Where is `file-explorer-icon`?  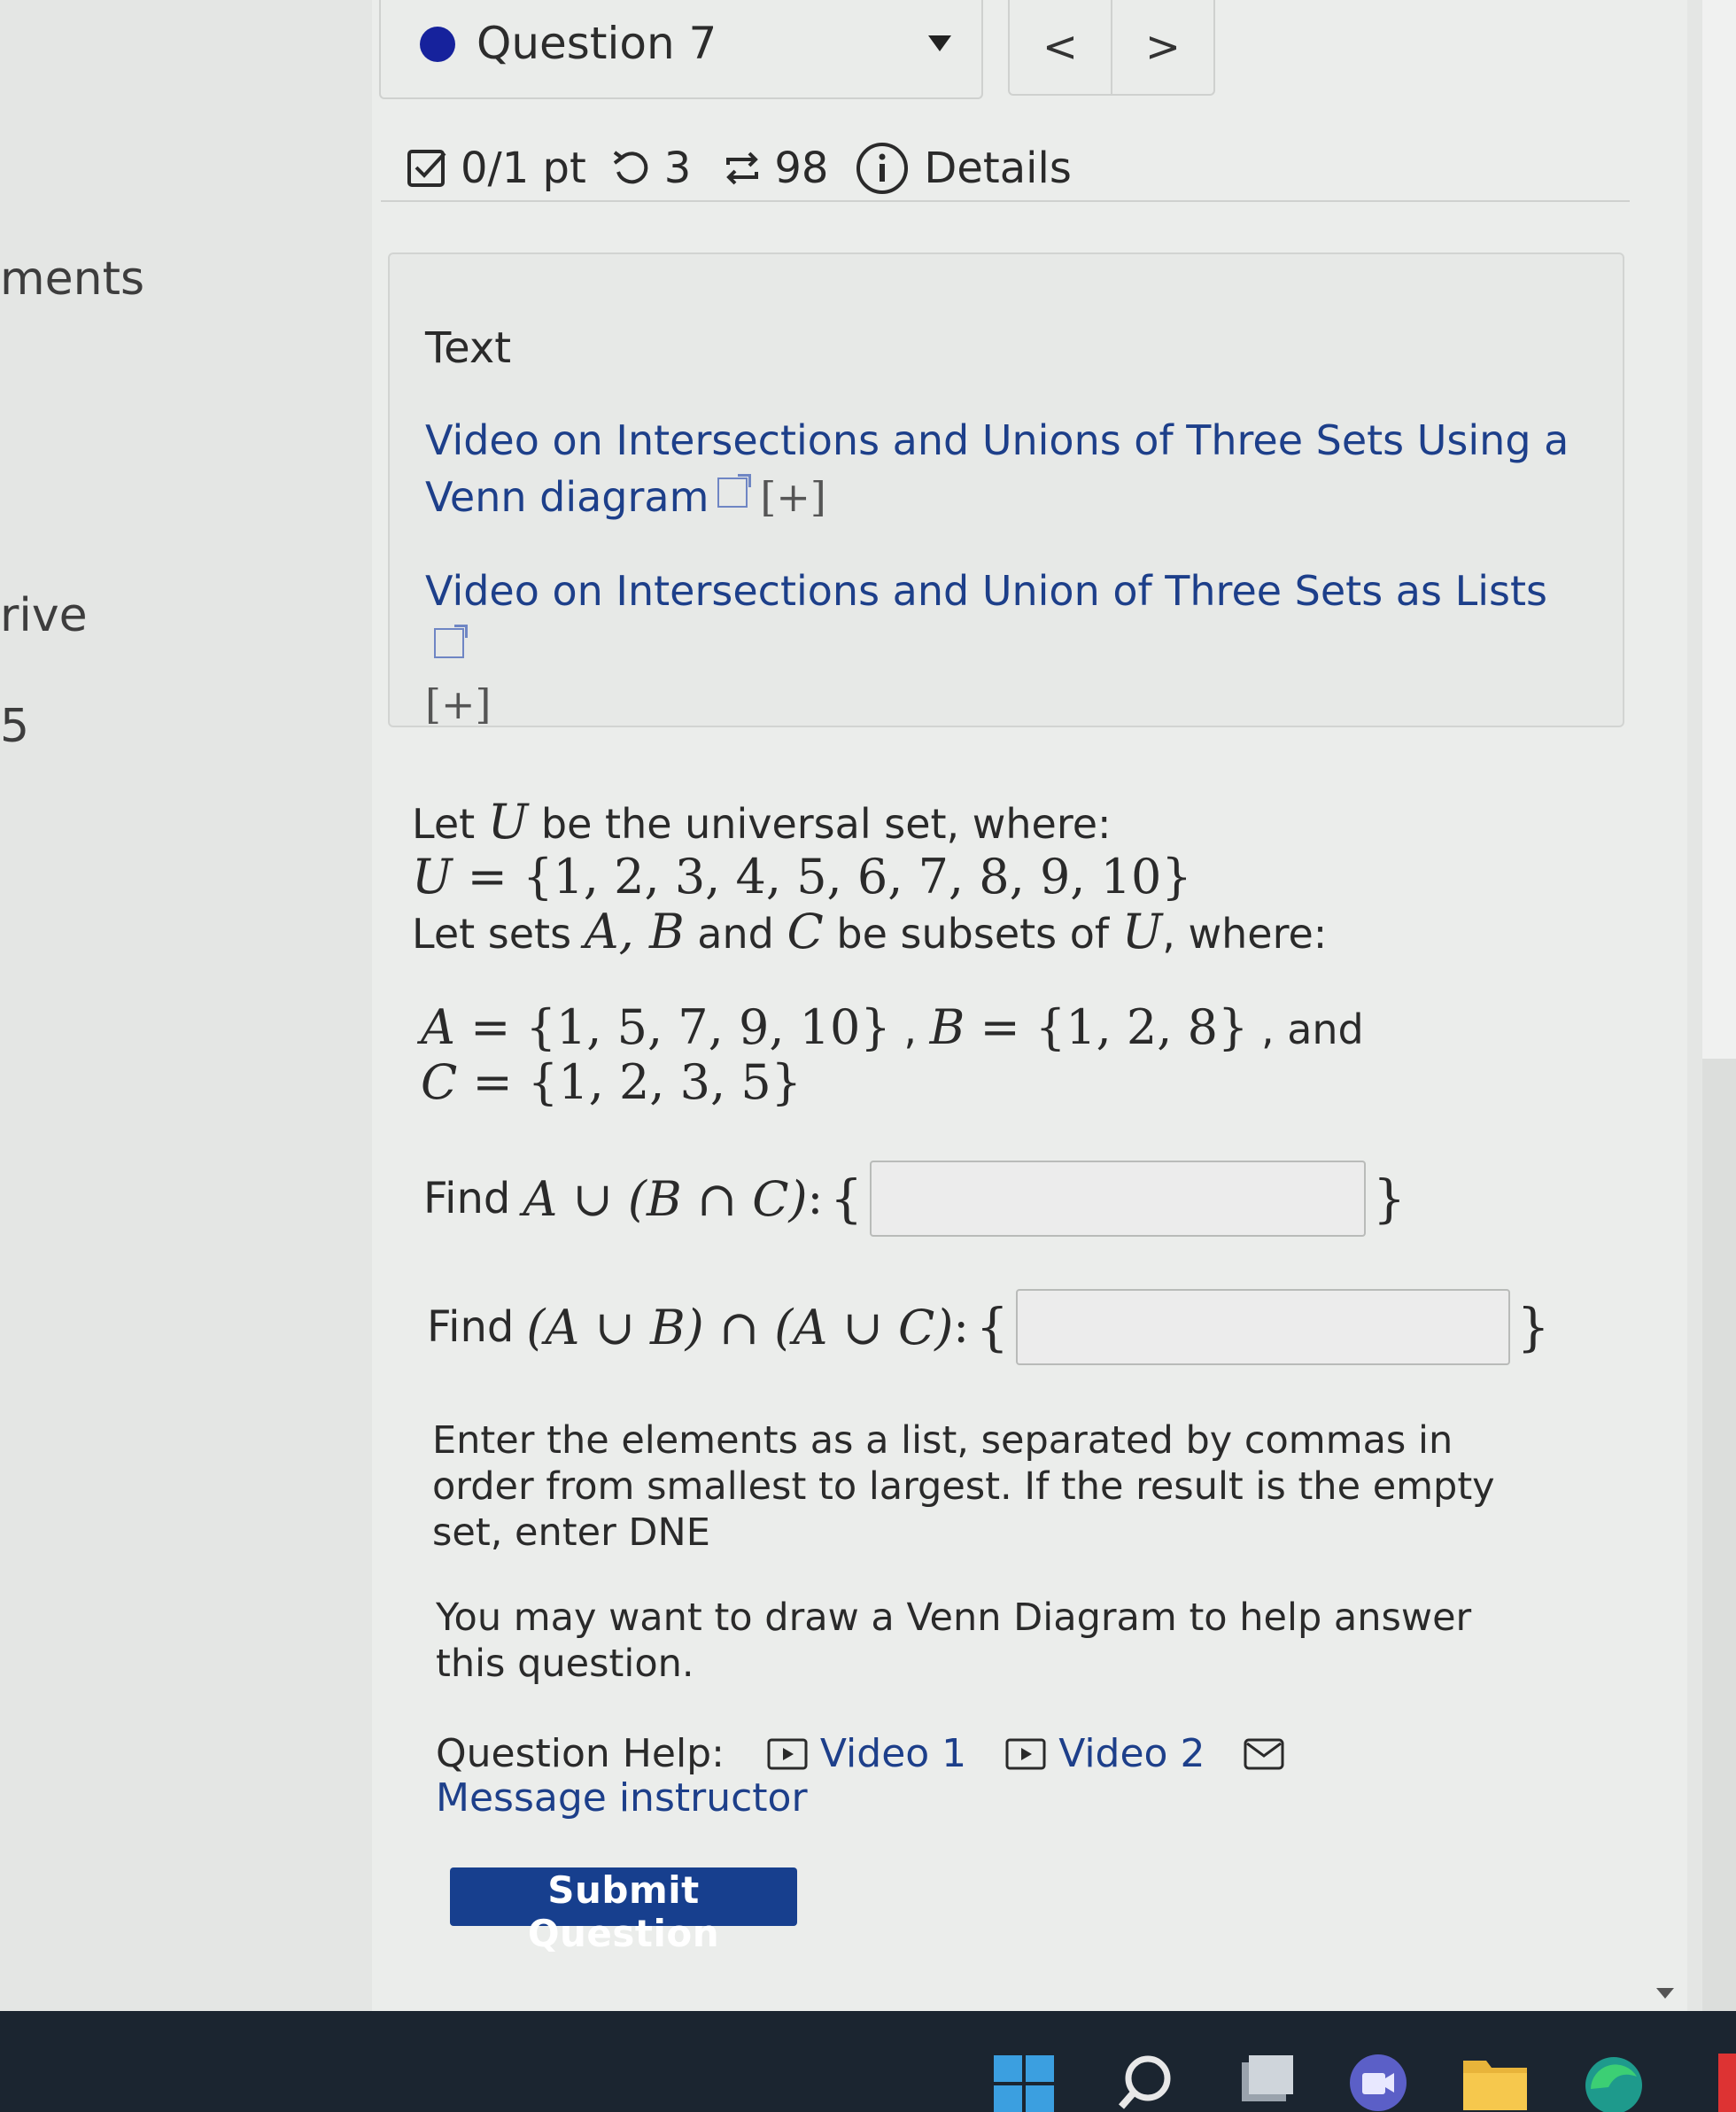
file-explorer-icon is located at coordinates (1495, 2083).